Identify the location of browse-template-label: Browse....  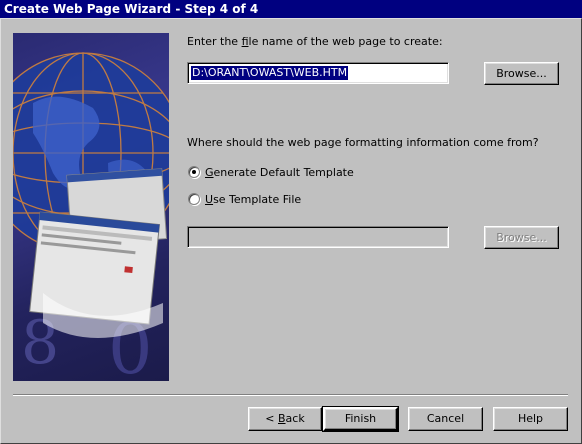
(521, 237).